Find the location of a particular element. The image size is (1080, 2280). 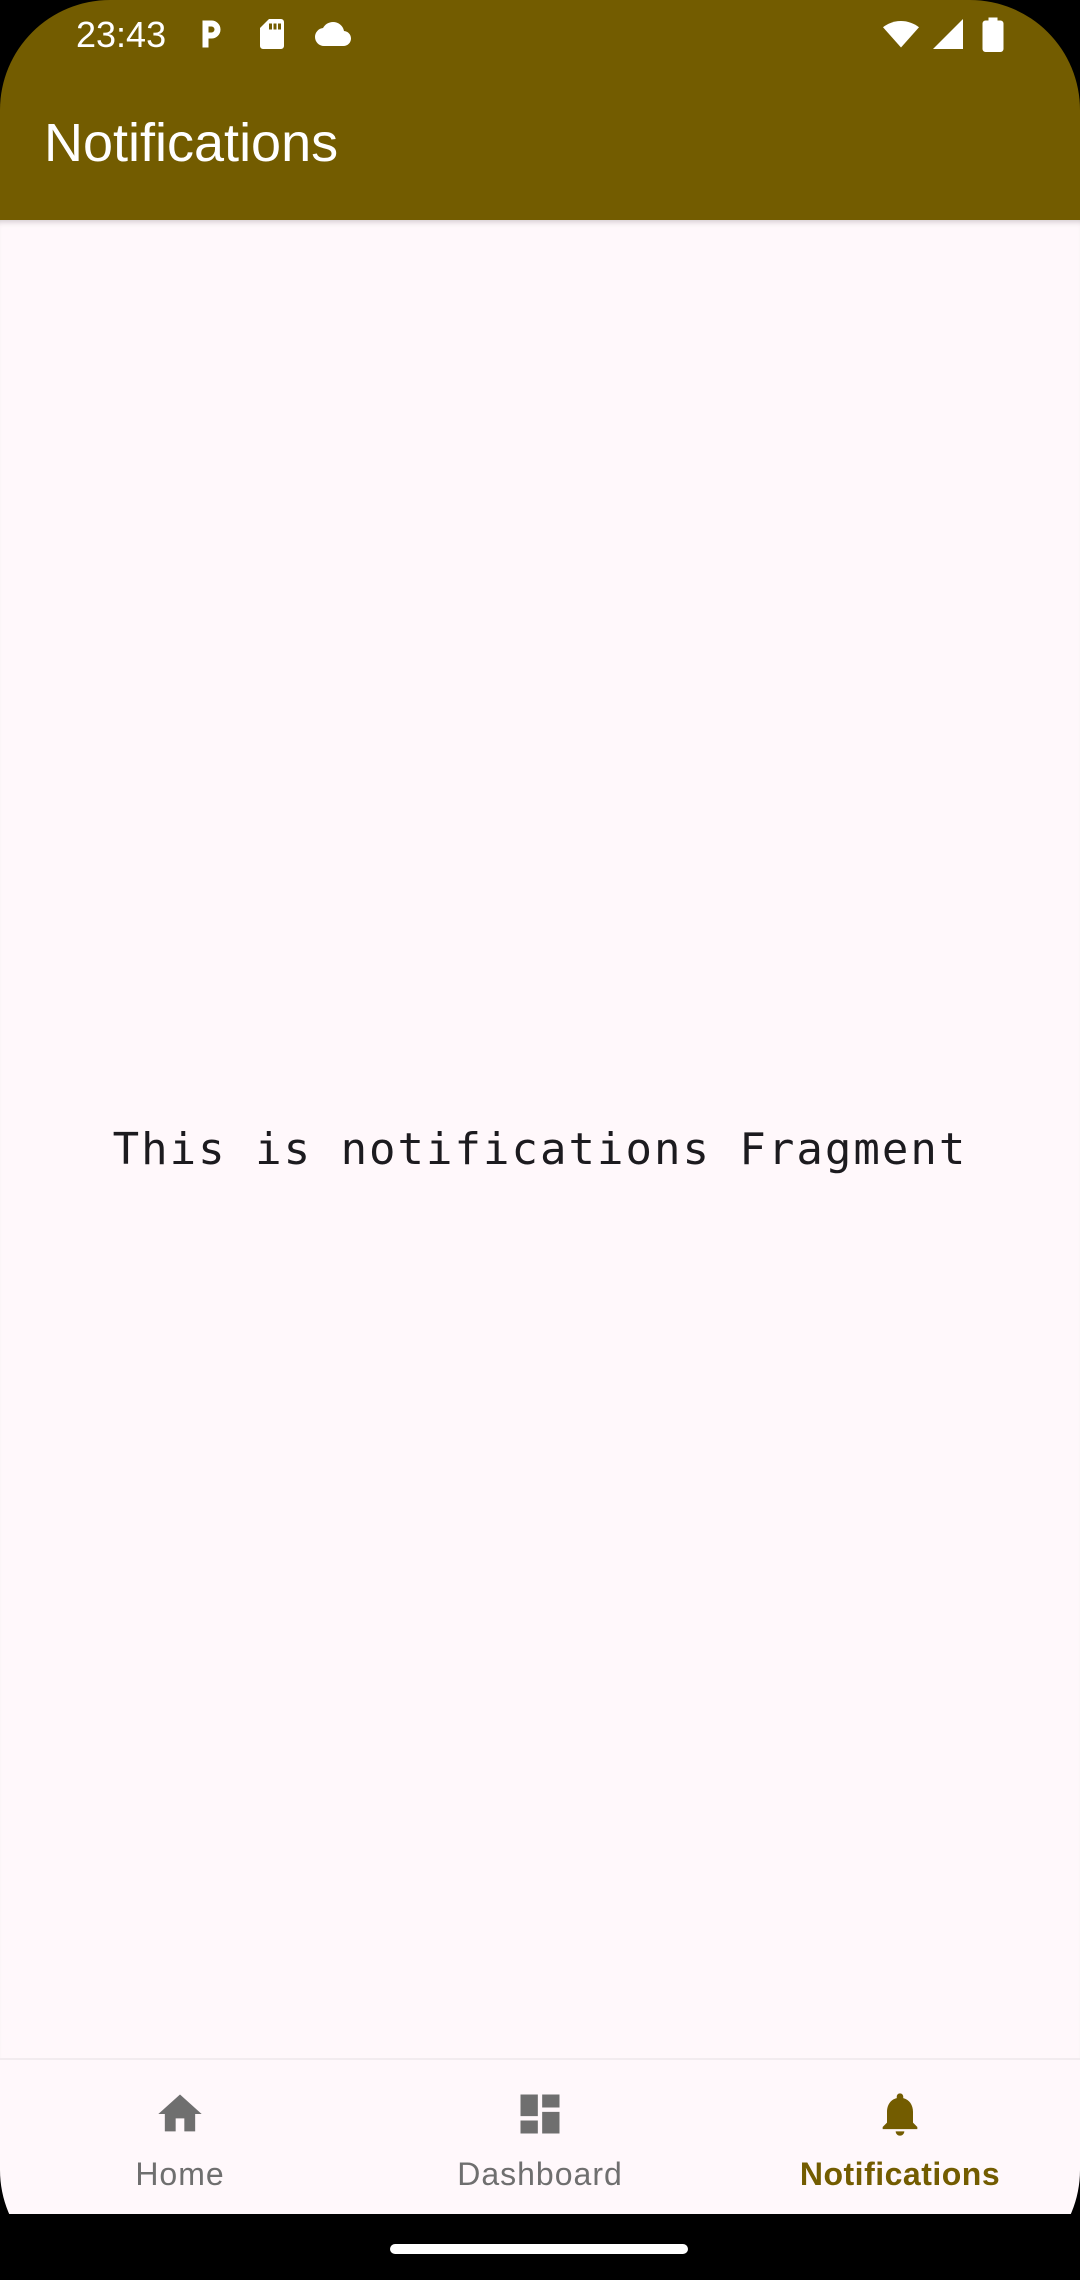

status-bar: 23:43 is located at coordinates (540, 35).